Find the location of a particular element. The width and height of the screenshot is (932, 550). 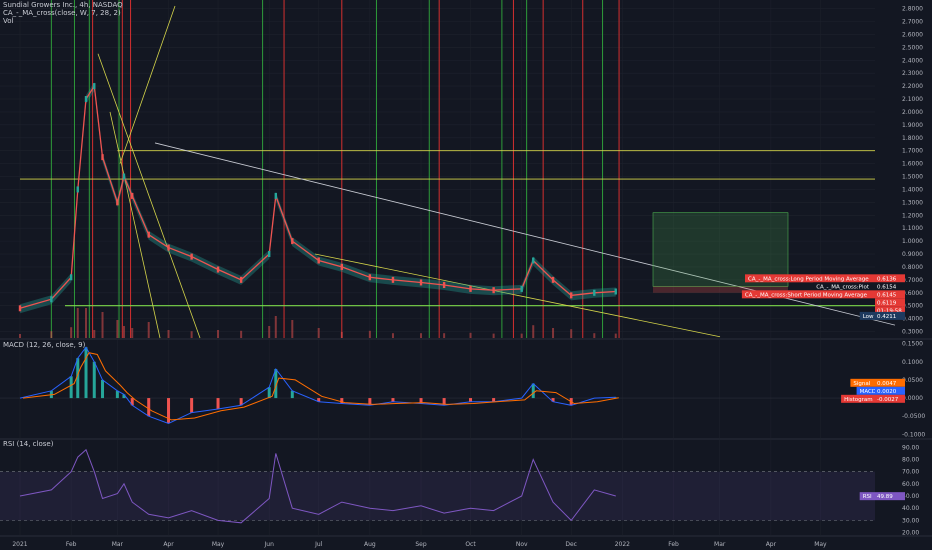

macd-tick-label: 0.1000 is located at coordinates (912, 362).